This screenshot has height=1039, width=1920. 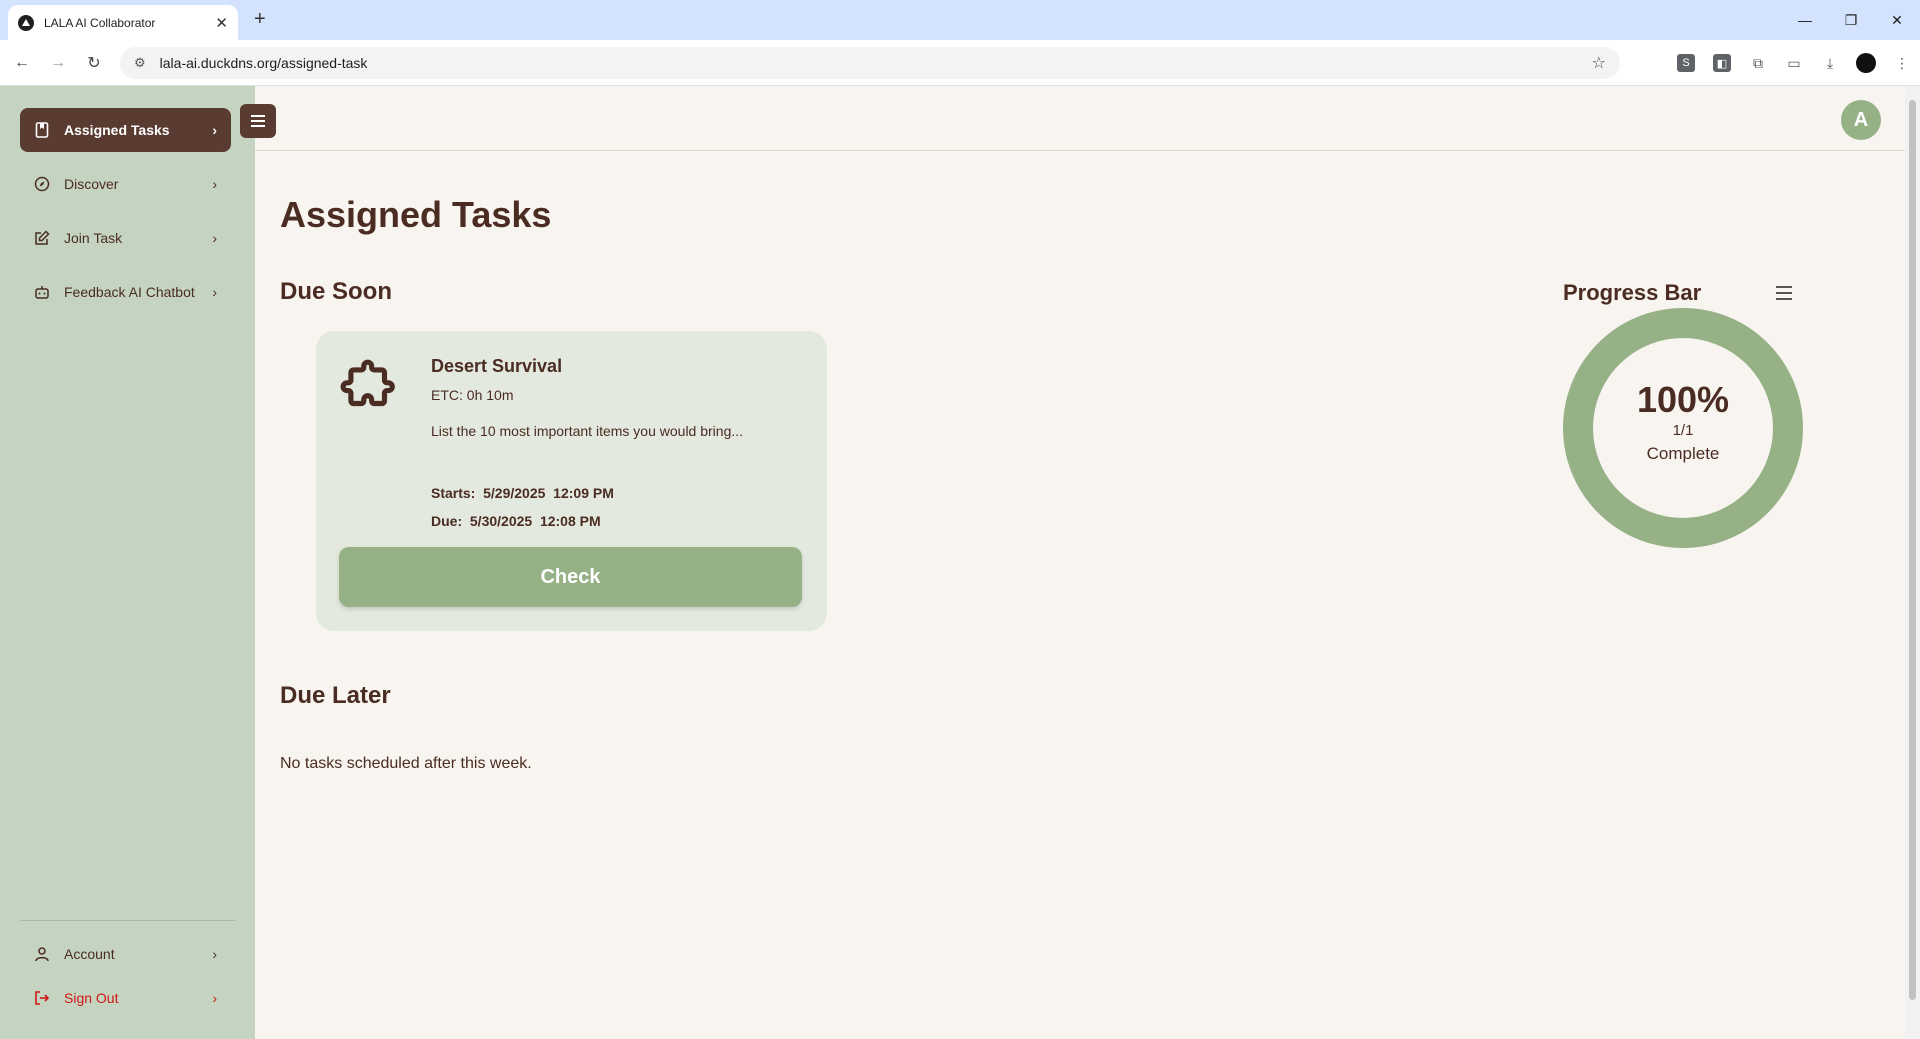 I want to click on tab-title: LALA AI Collaborator, so click(x=100, y=22).